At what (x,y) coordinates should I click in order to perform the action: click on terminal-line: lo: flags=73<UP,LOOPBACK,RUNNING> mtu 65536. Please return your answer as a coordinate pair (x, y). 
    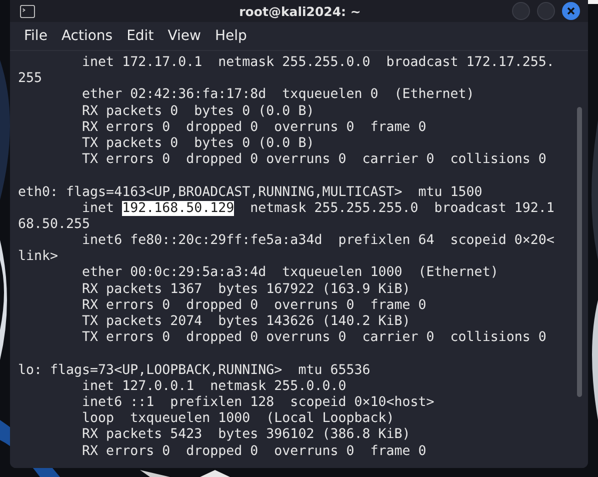
    Looking at the image, I should click on (195, 370).